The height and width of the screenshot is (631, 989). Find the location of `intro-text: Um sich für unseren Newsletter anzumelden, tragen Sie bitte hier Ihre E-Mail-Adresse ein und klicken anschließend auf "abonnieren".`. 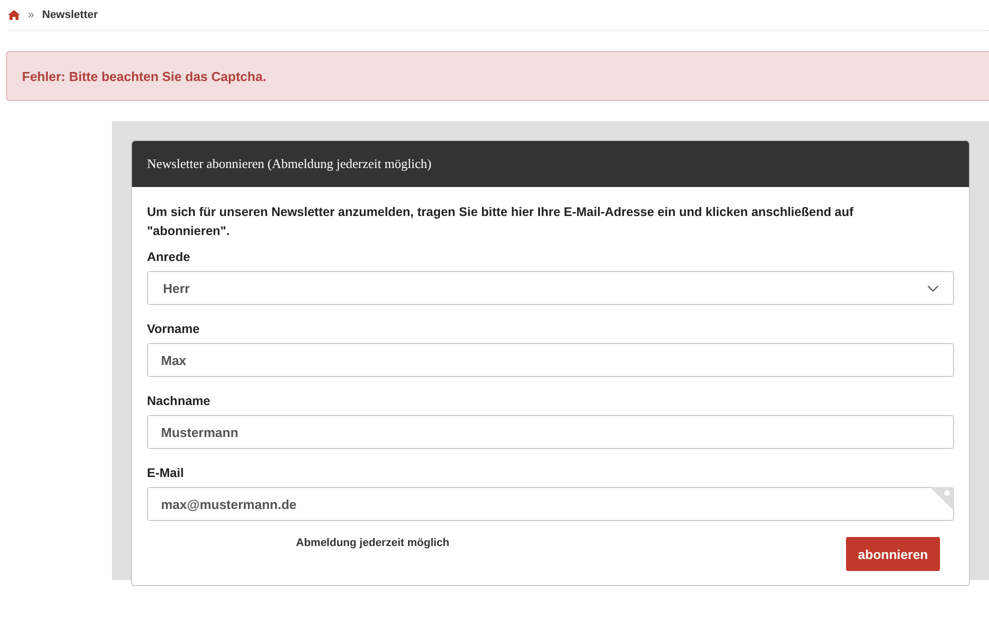

intro-text: Um sich für unseren Newsletter anzumelden, tragen Sie bitte hier Ihre E-Mail-Adresse ein und klicken anschließend auf "abonnieren". is located at coordinates (500, 222).